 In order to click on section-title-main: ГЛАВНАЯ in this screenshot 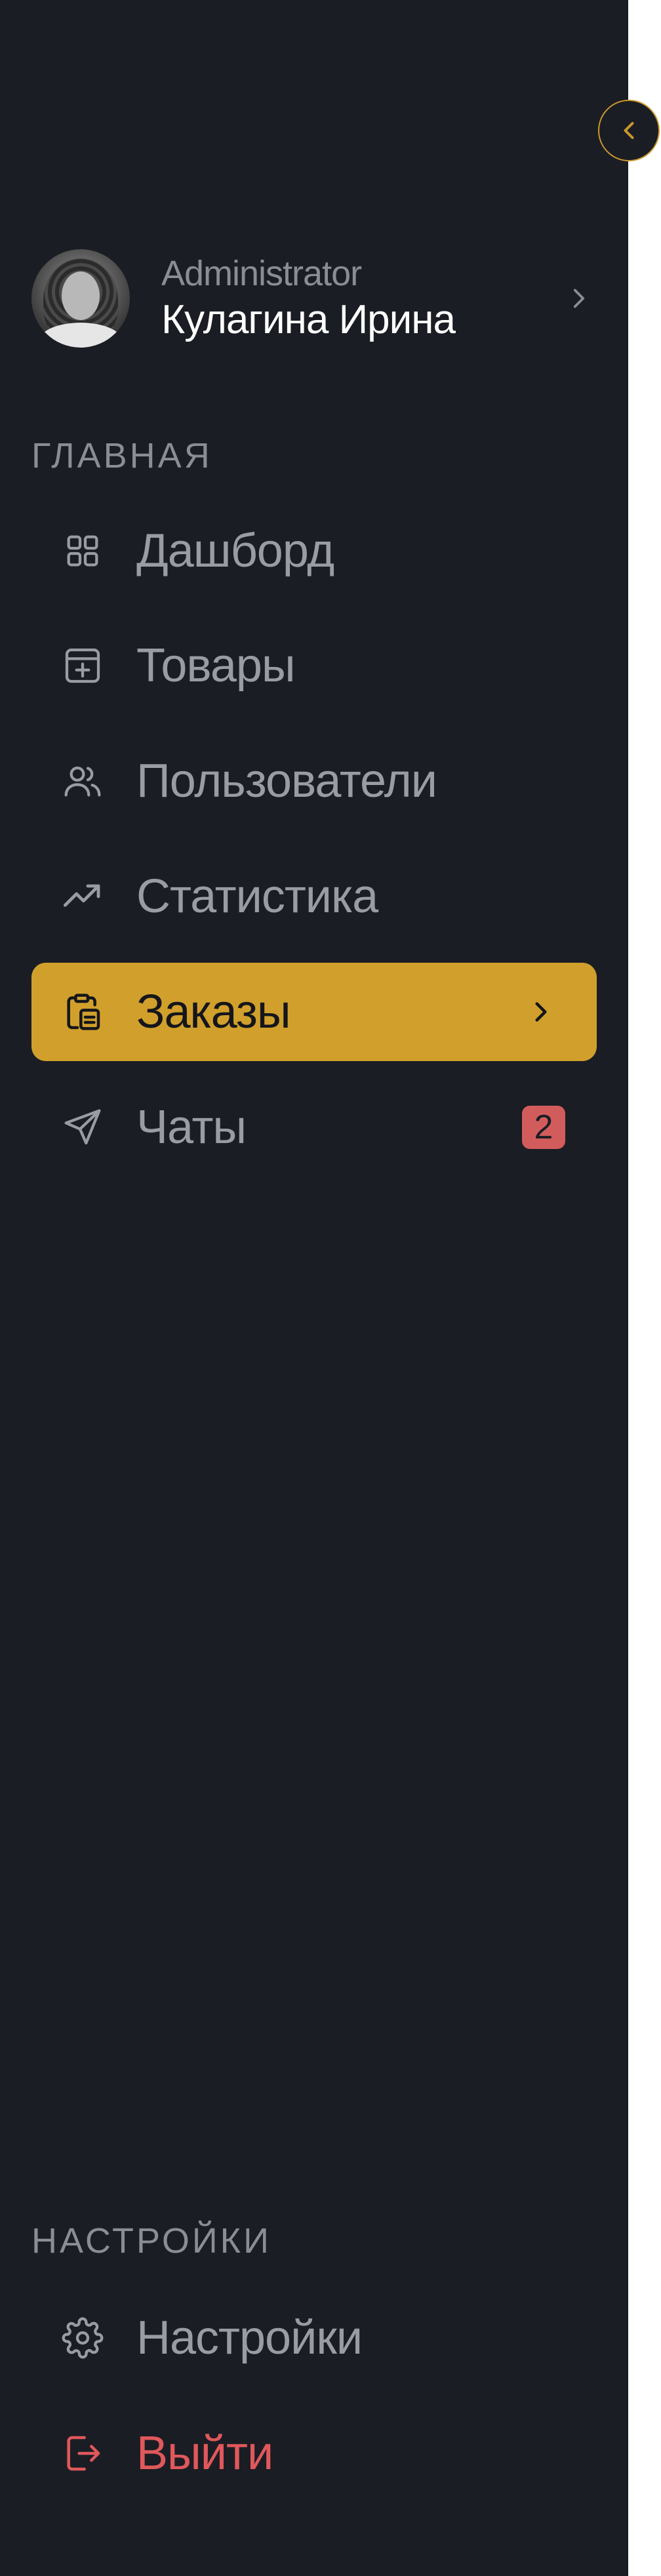, I will do `click(121, 456)`.